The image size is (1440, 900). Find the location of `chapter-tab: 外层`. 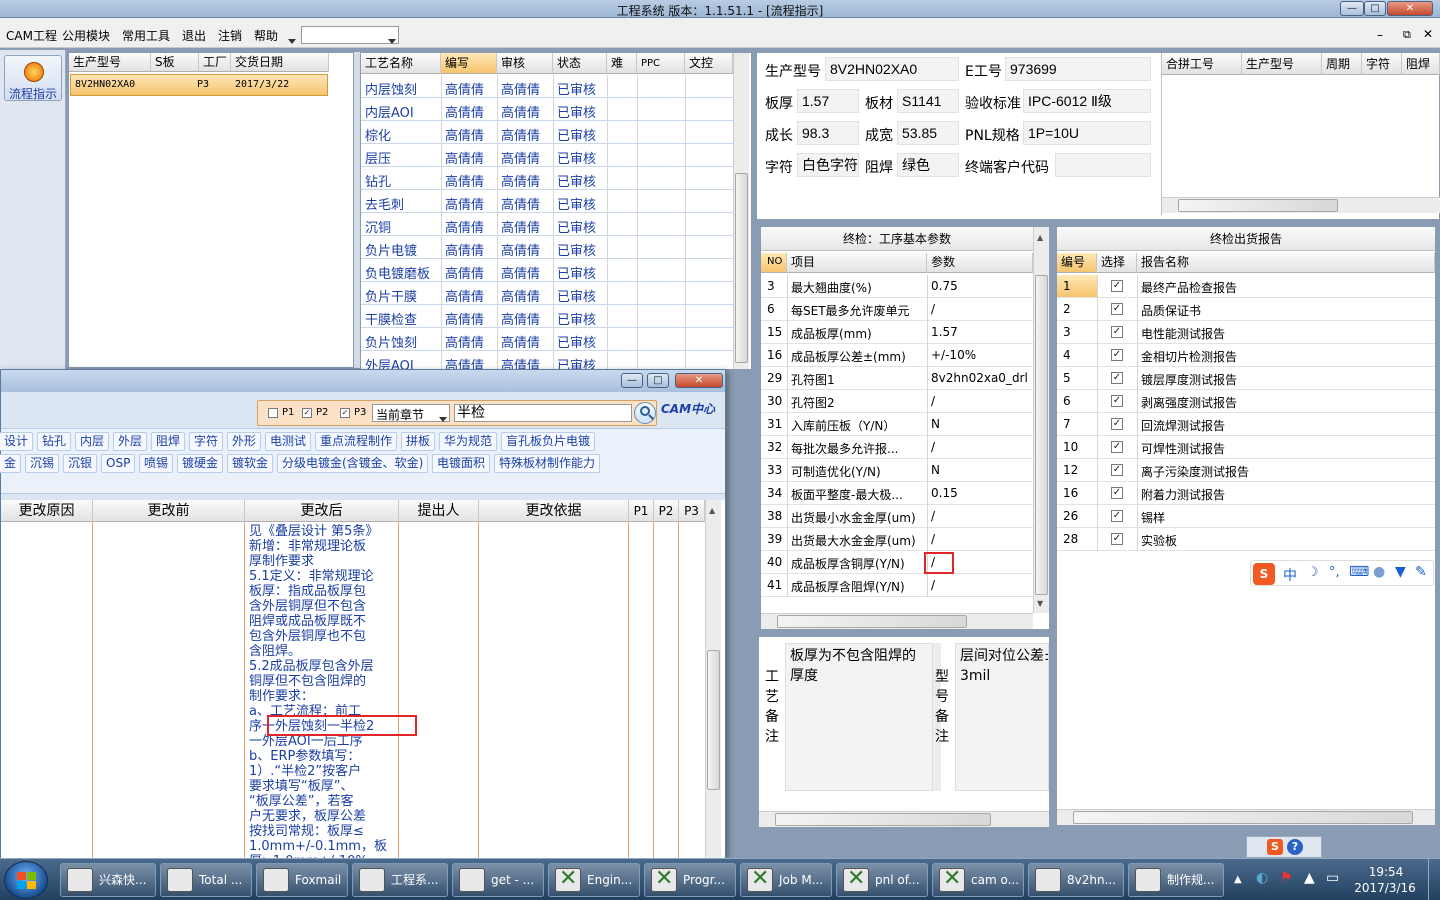

chapter-tab: 外层 is located at coordinates (130, 441).